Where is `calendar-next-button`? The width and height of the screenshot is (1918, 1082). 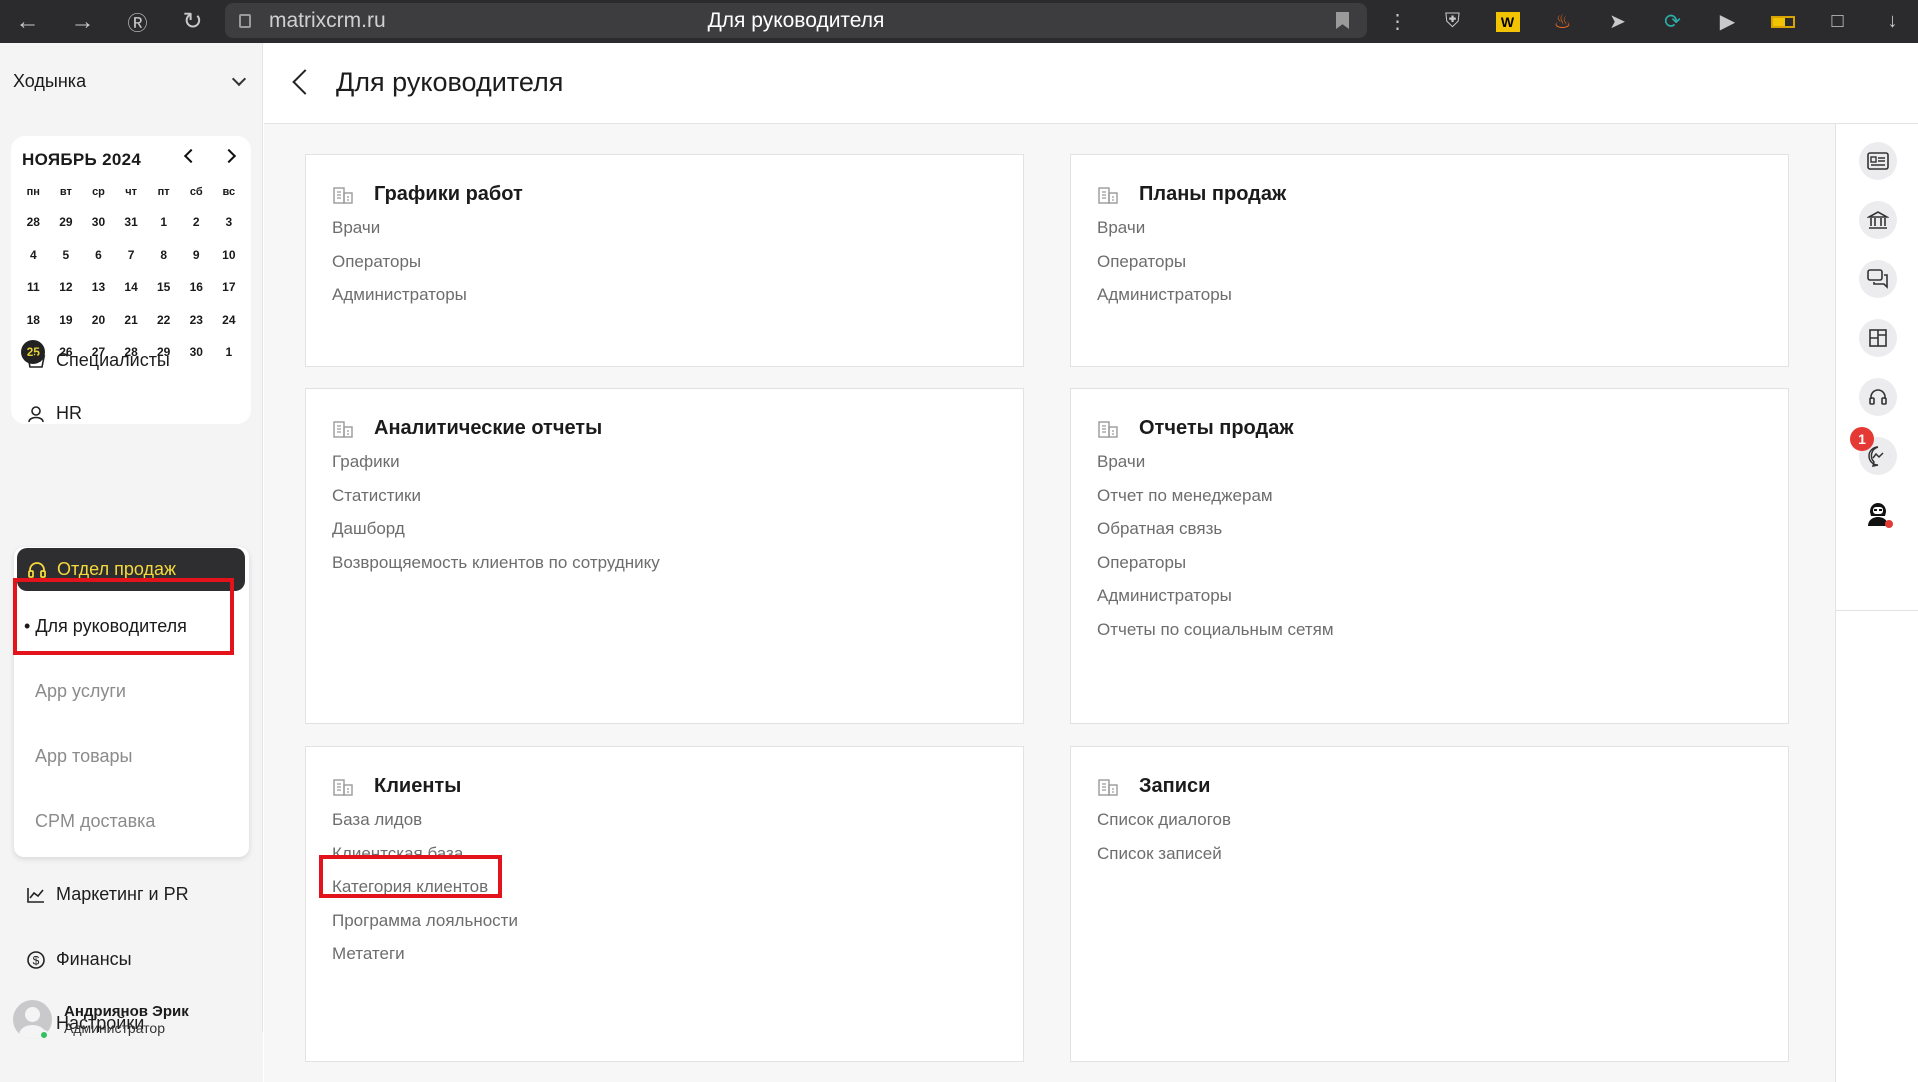
calendar-next-button is located at coordinates (229, 156).